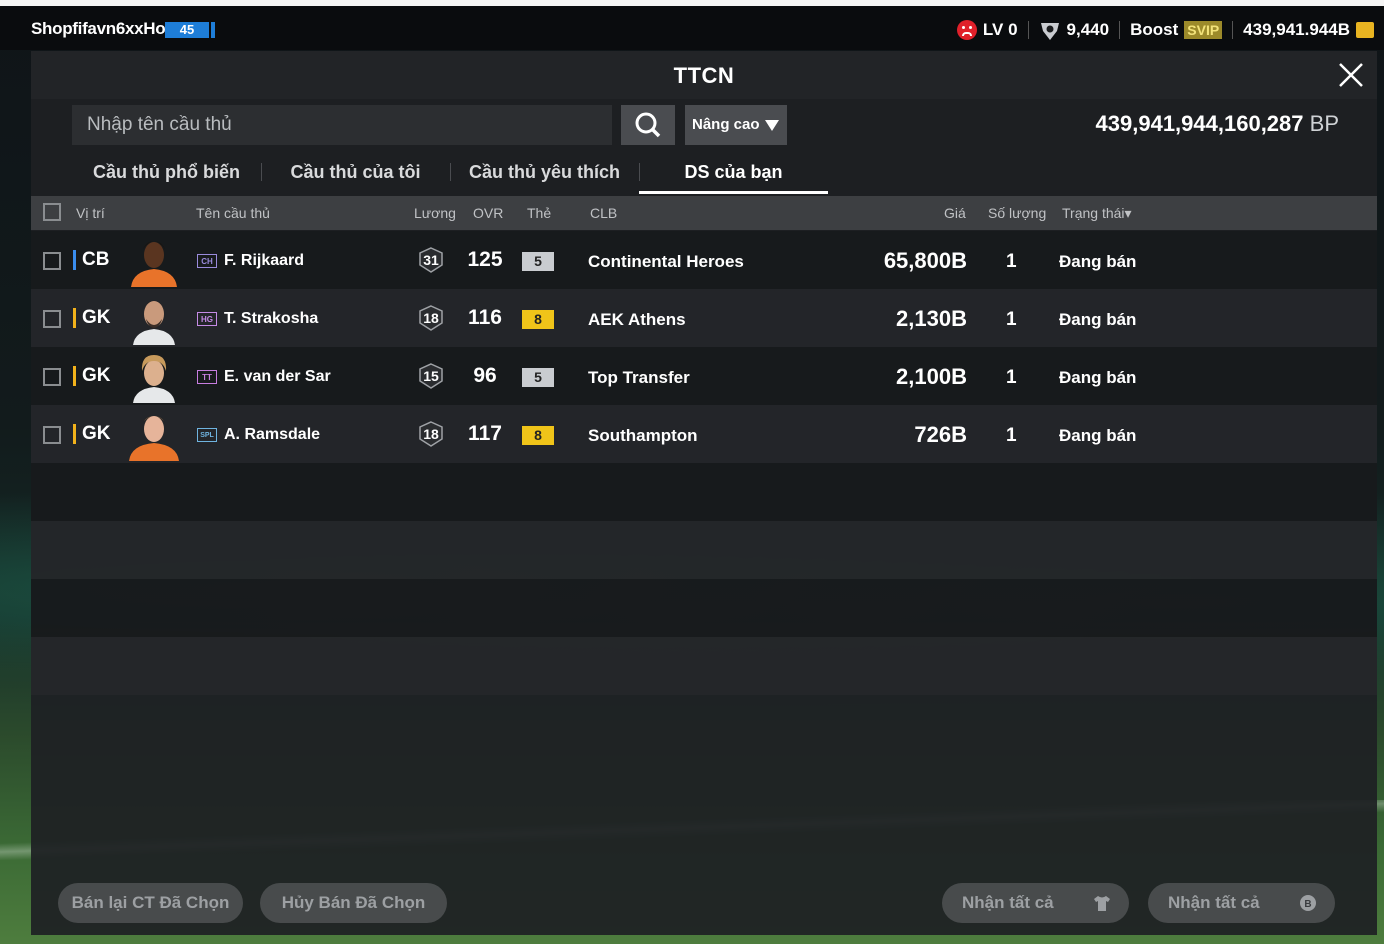 This screenshot has width=1384, height=944. Describe the element at coordinates (1088, 29) in the screenshot. I see `trophy-value: 9,440` at that location.